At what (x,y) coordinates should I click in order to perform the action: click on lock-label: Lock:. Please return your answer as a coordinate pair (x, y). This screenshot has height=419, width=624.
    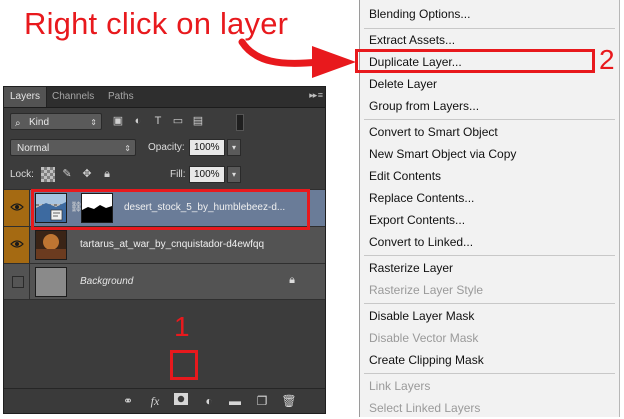
    Looking at the image, I should click on (22, 174).